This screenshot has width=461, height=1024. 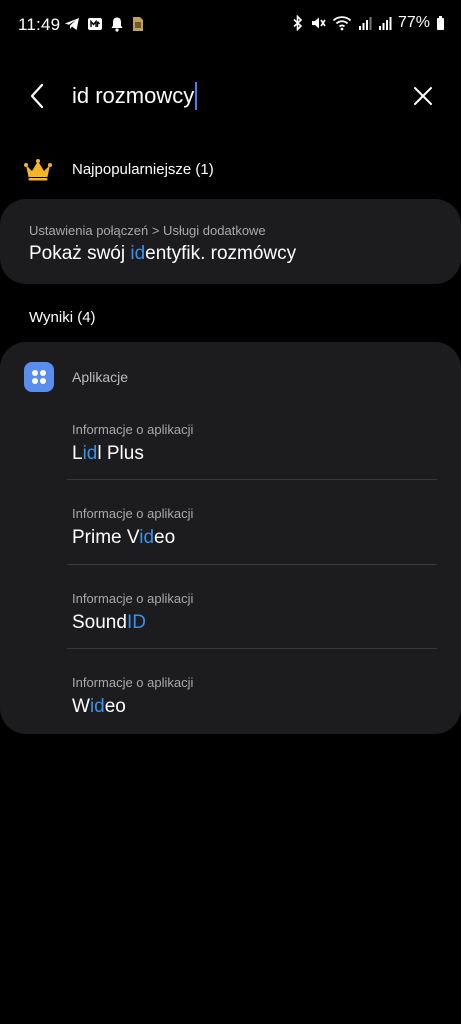 I want to click on telegram-icon, so click(x=72, y=24).